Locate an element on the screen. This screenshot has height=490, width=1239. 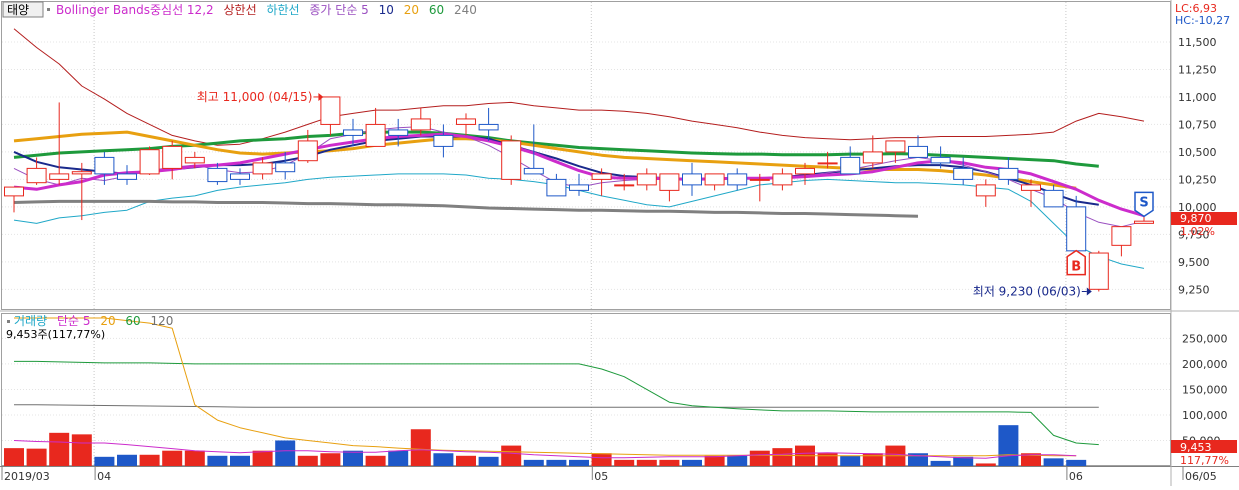
x-tick-label: 06/05 is located at coordinates (1201, 476).